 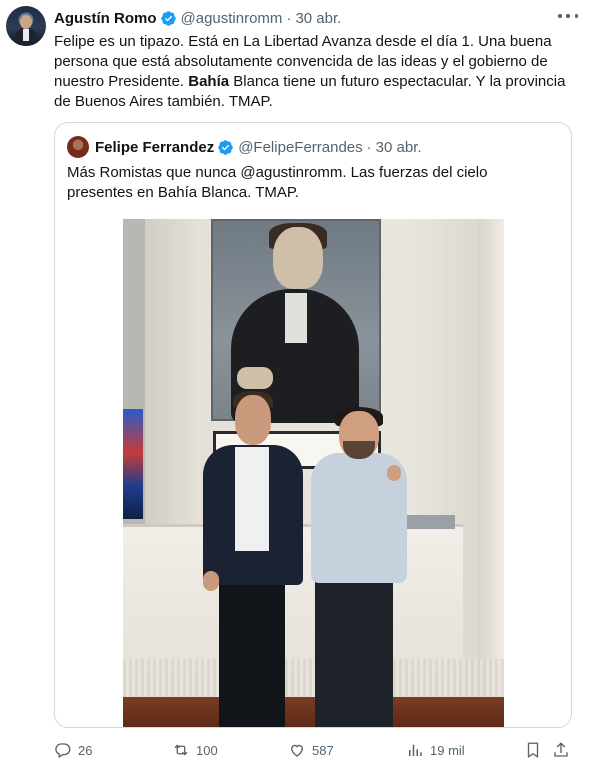 I want to click on quote-author-name: Felipe Ferrandez, so click(x=155, y=147).